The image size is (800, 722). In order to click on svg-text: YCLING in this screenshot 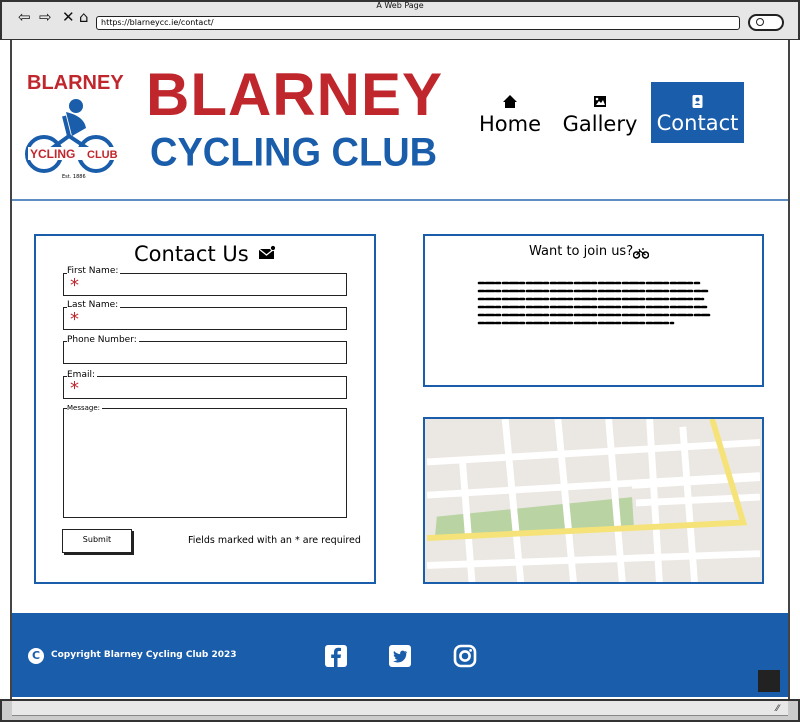, I will do `click(52, 154)`.